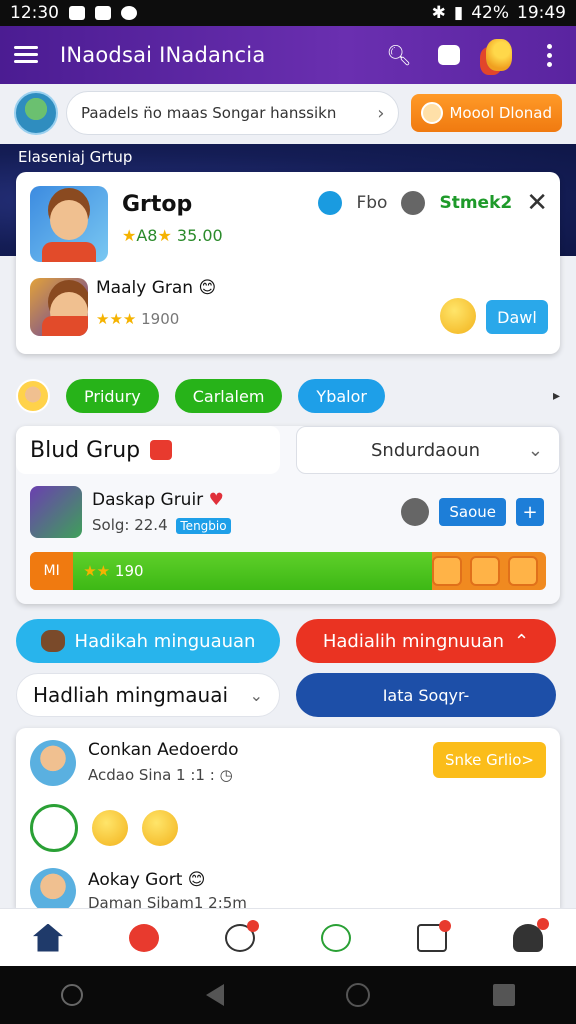 This screenshot has width=576, height=1024. Describe the element at coordinates (161, 450) in the screenshot. I see `video-icon` at that location.